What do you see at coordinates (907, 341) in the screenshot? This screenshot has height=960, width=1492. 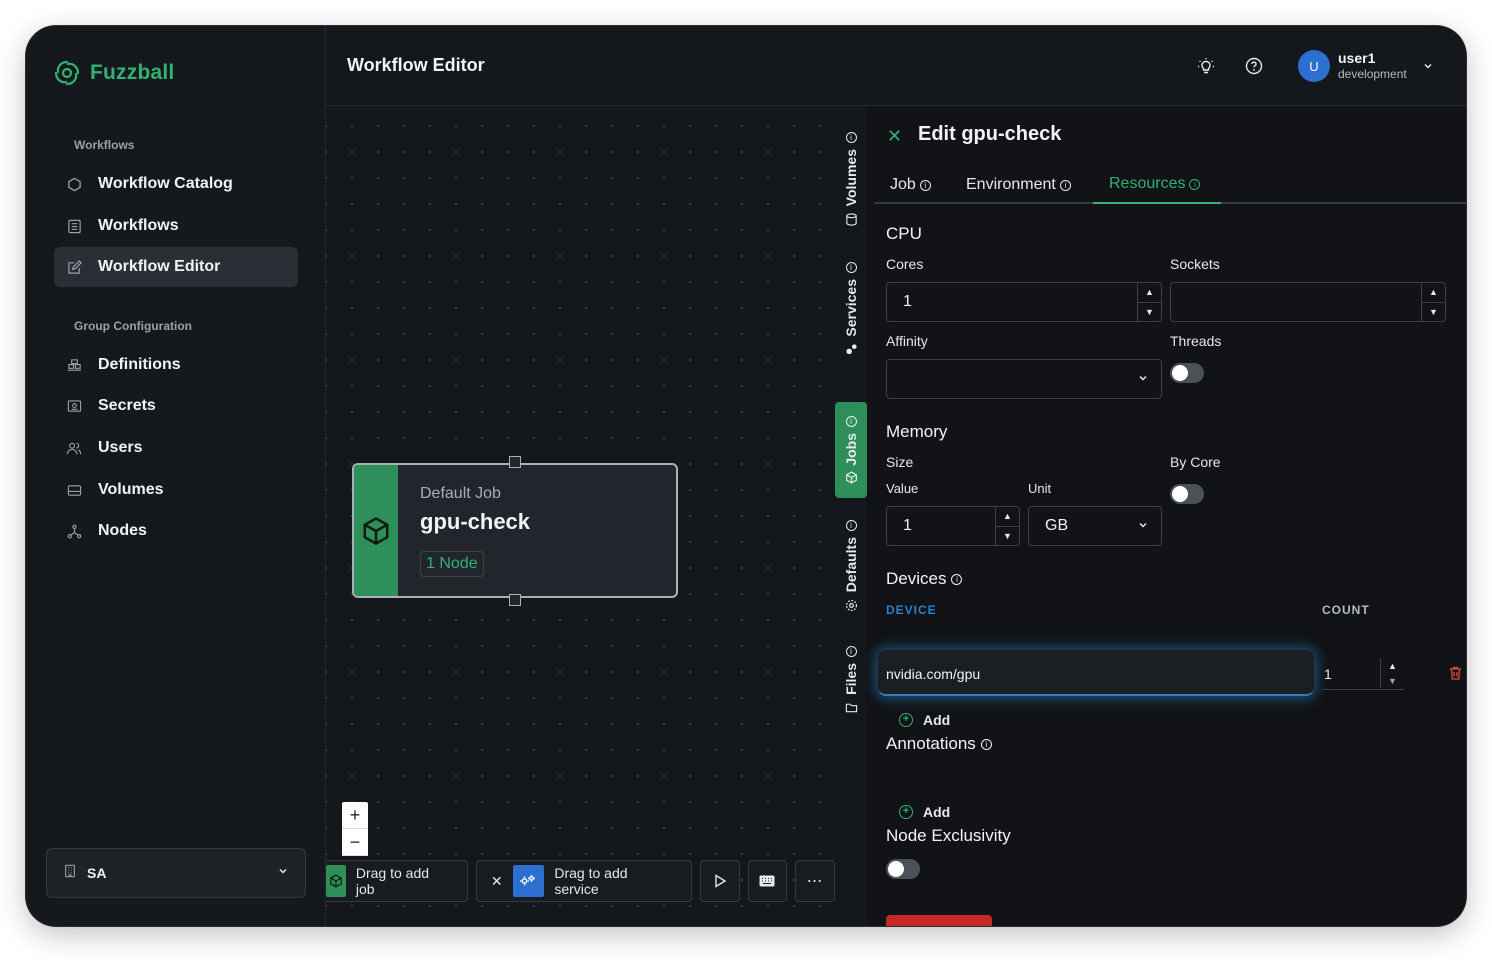 I see `affinity-label: Affinity` at bounding box center [907, 341].